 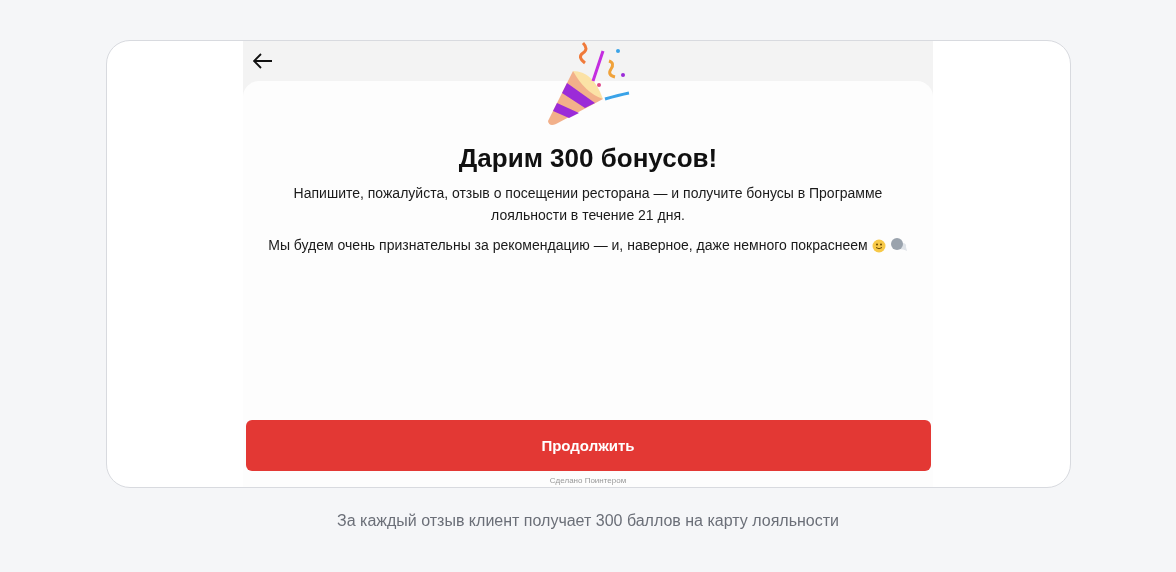 I want to click on description-text: Мы будем очень признательны за рекомендацию — и, наверное, даже немного покраснеем, so click(x=568, y=245).